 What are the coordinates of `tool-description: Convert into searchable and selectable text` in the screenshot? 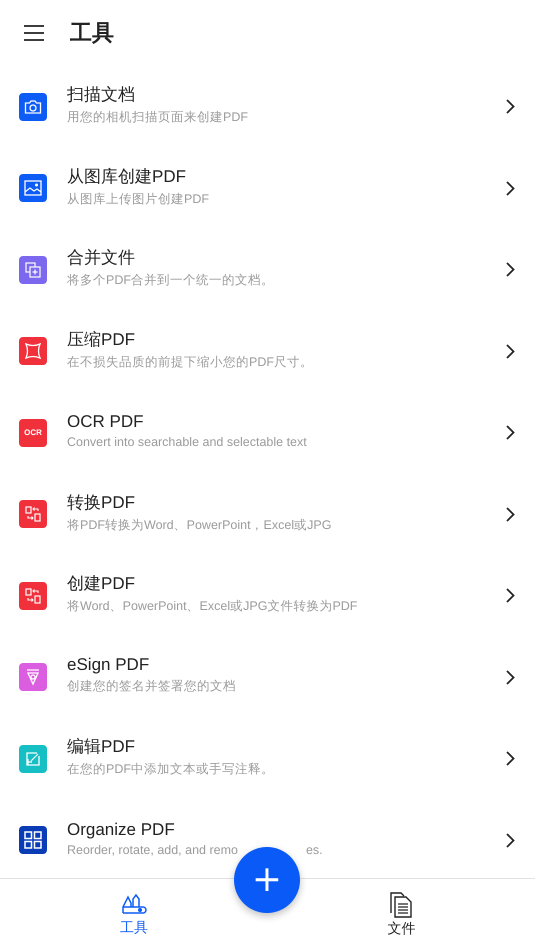 It's located at (187, 442).